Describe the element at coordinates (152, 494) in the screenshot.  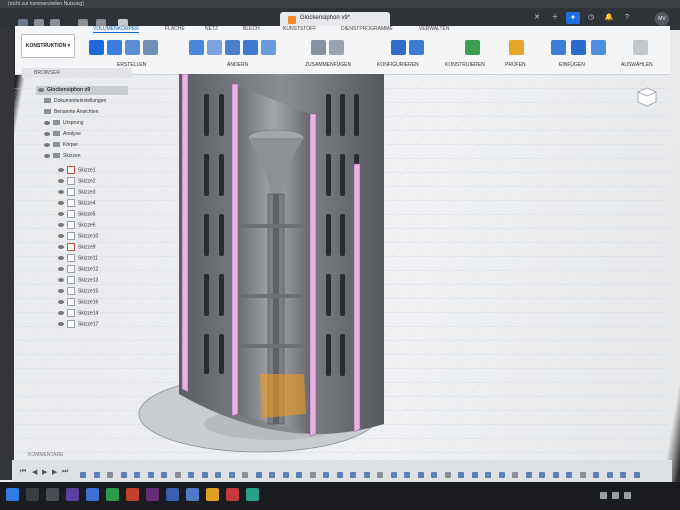
I see `onenote-icon` at that location.